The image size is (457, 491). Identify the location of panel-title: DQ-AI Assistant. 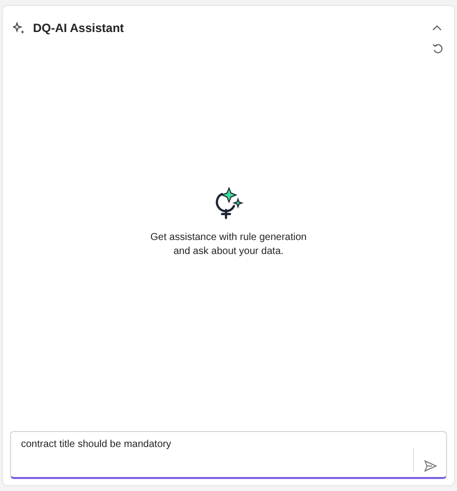
(78, 28).